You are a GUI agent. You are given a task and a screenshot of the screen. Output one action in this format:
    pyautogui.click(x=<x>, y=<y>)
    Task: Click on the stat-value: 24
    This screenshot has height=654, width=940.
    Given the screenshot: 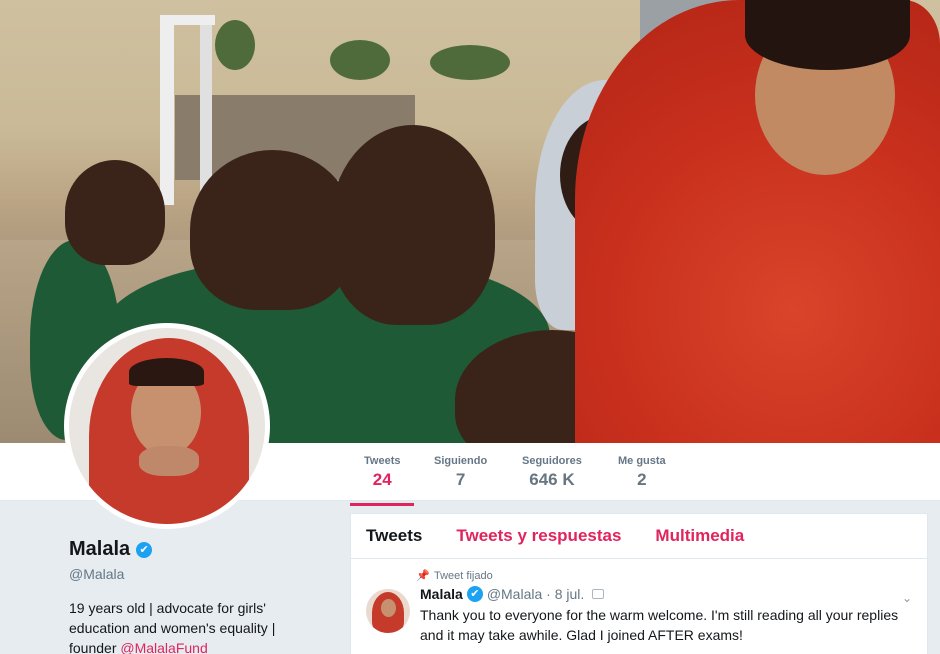 What is the action you would take?
    pyautogui.click(x=382, y=479)
    